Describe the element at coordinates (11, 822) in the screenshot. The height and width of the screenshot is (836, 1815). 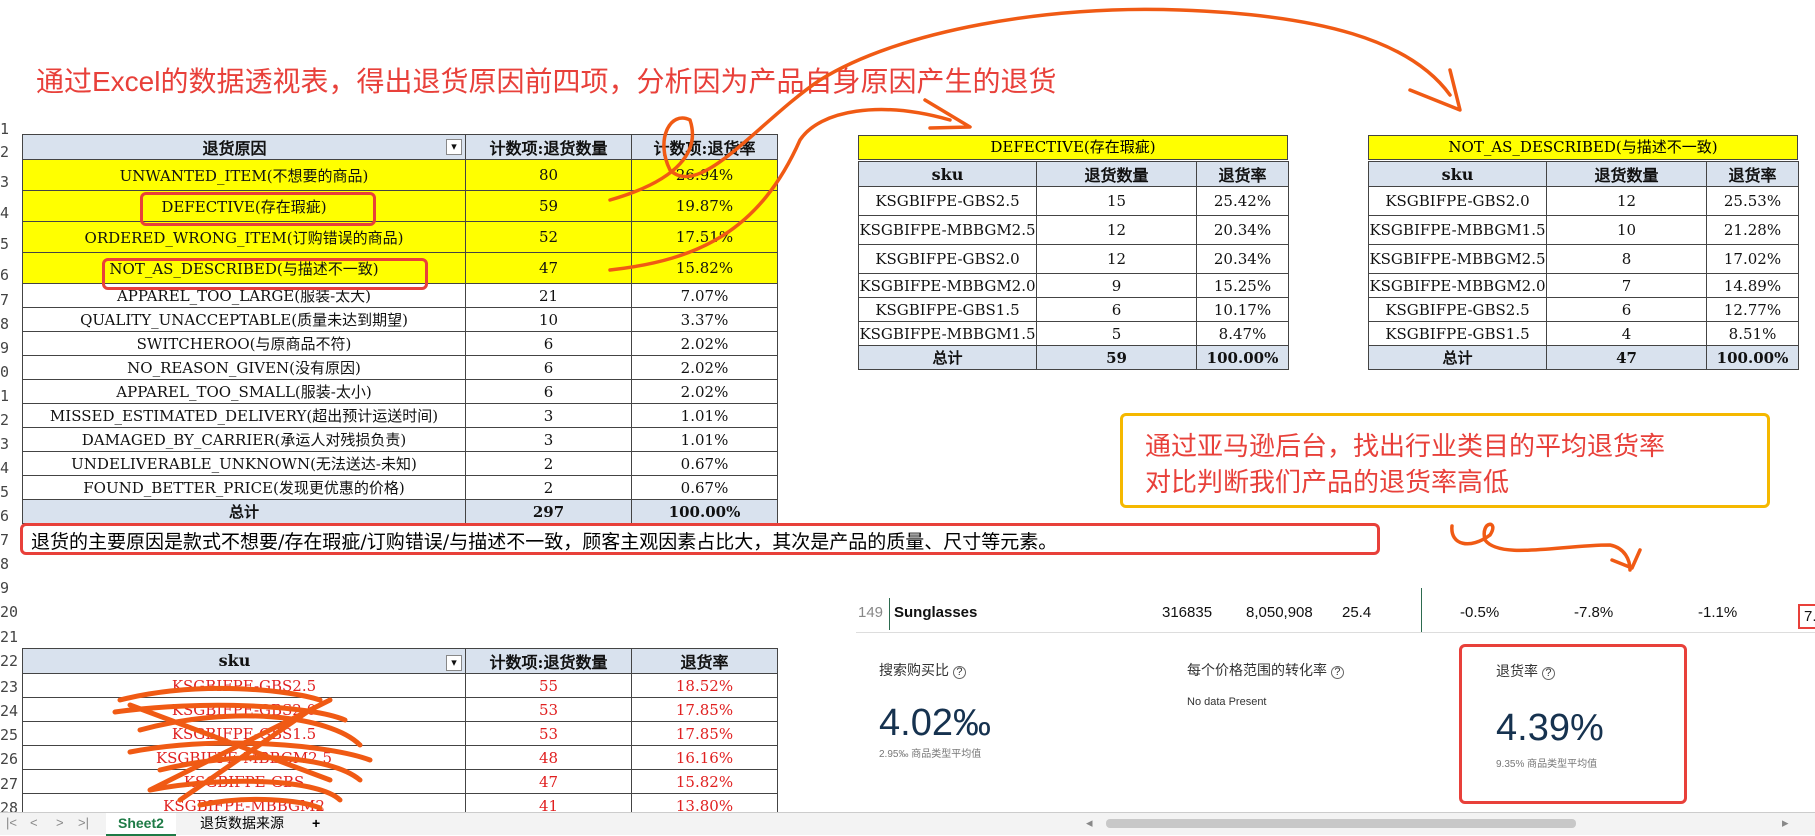
I see `first-sheet-icon: |<` at that location.